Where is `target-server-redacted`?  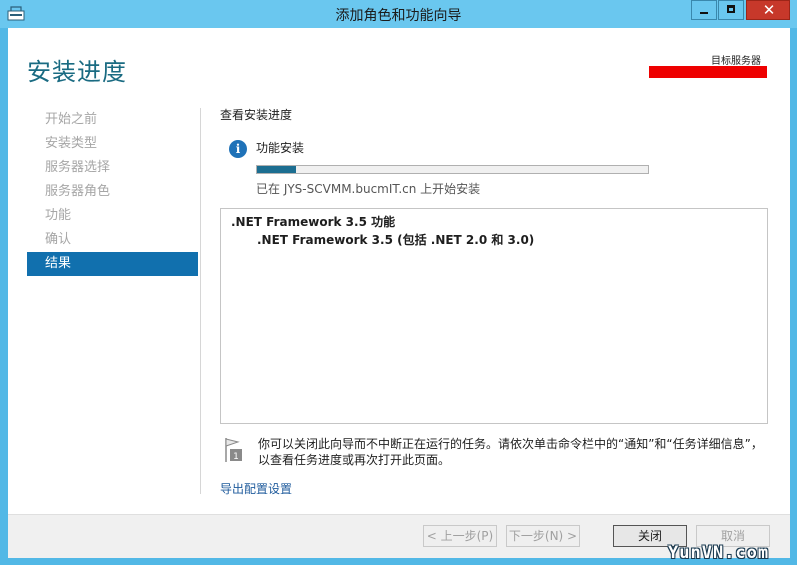
target-server-redacted is located at coordinates (708, 72).